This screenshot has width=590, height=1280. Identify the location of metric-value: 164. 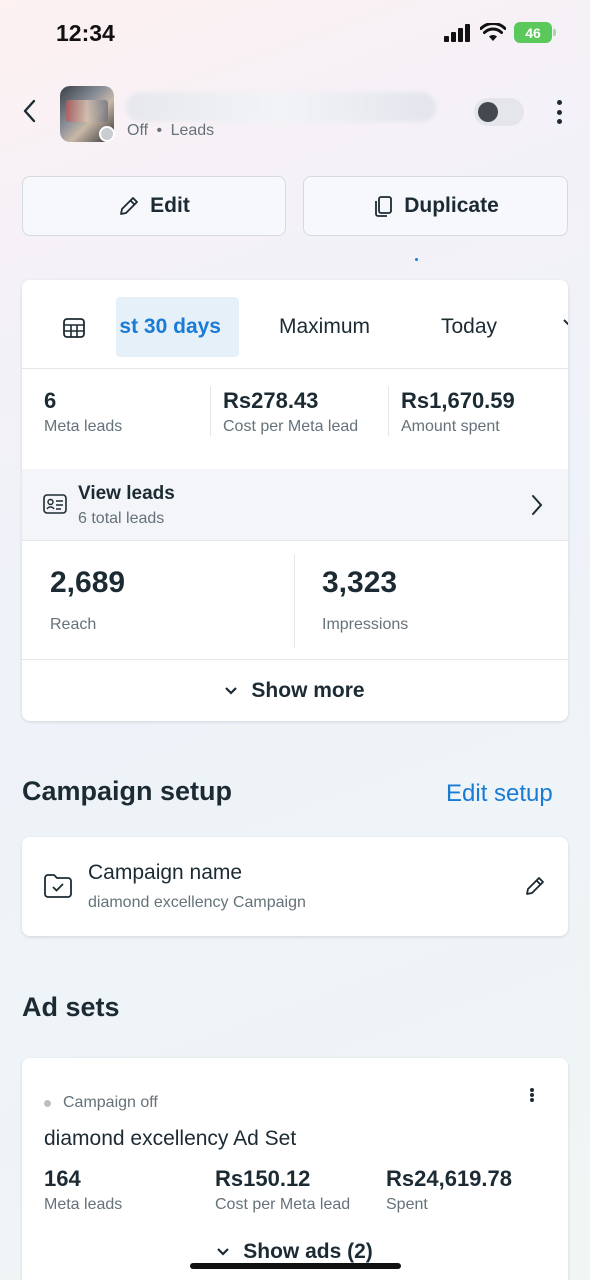
(62, 1178).